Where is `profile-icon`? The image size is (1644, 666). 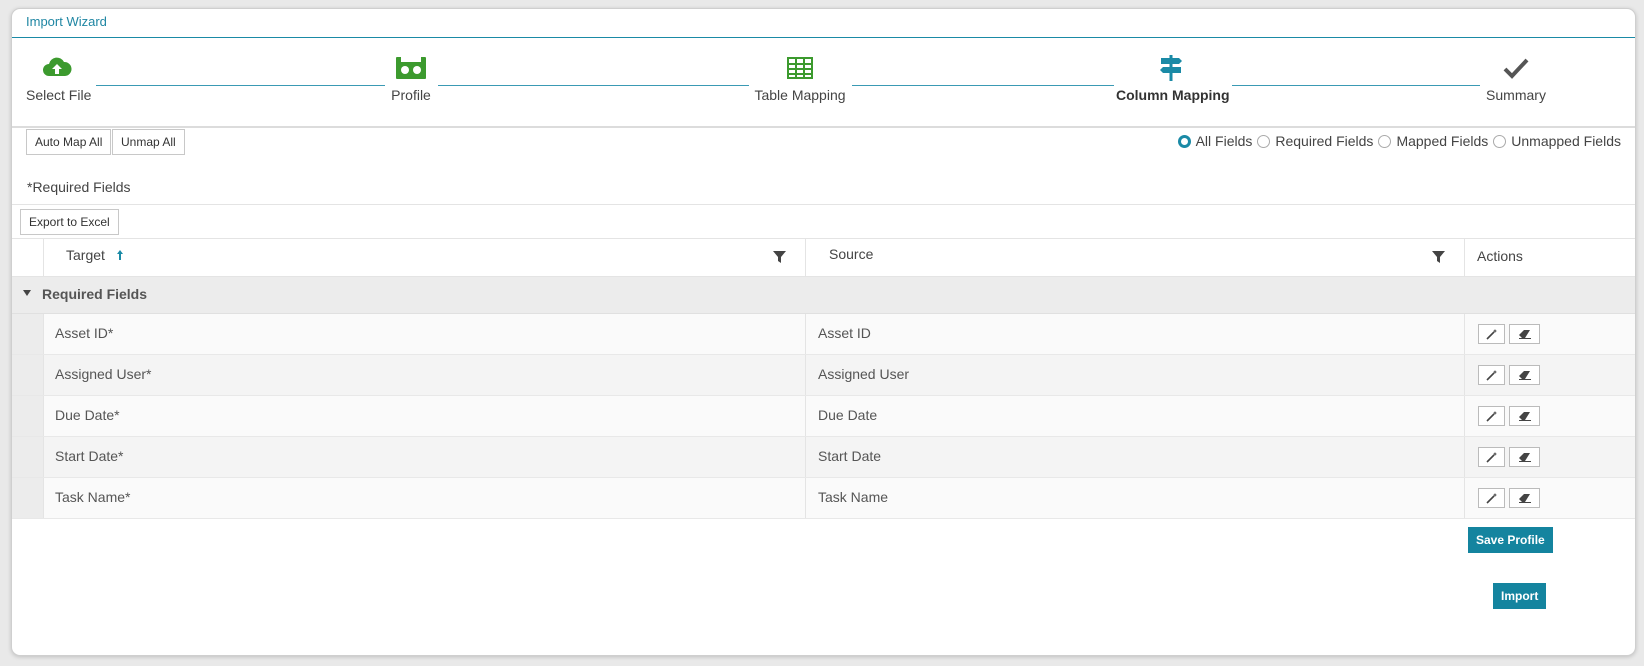
profile-icon is located at coordinates (411, 68).